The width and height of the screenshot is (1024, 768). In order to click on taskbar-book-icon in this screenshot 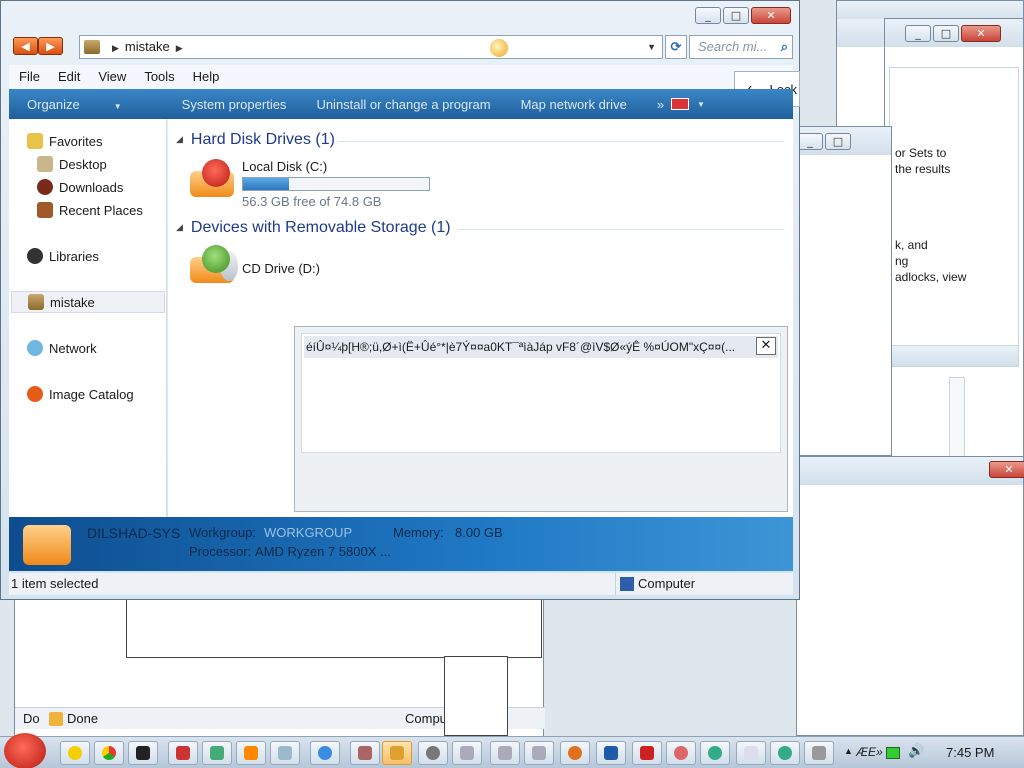, I will do `click(611, 753)`.